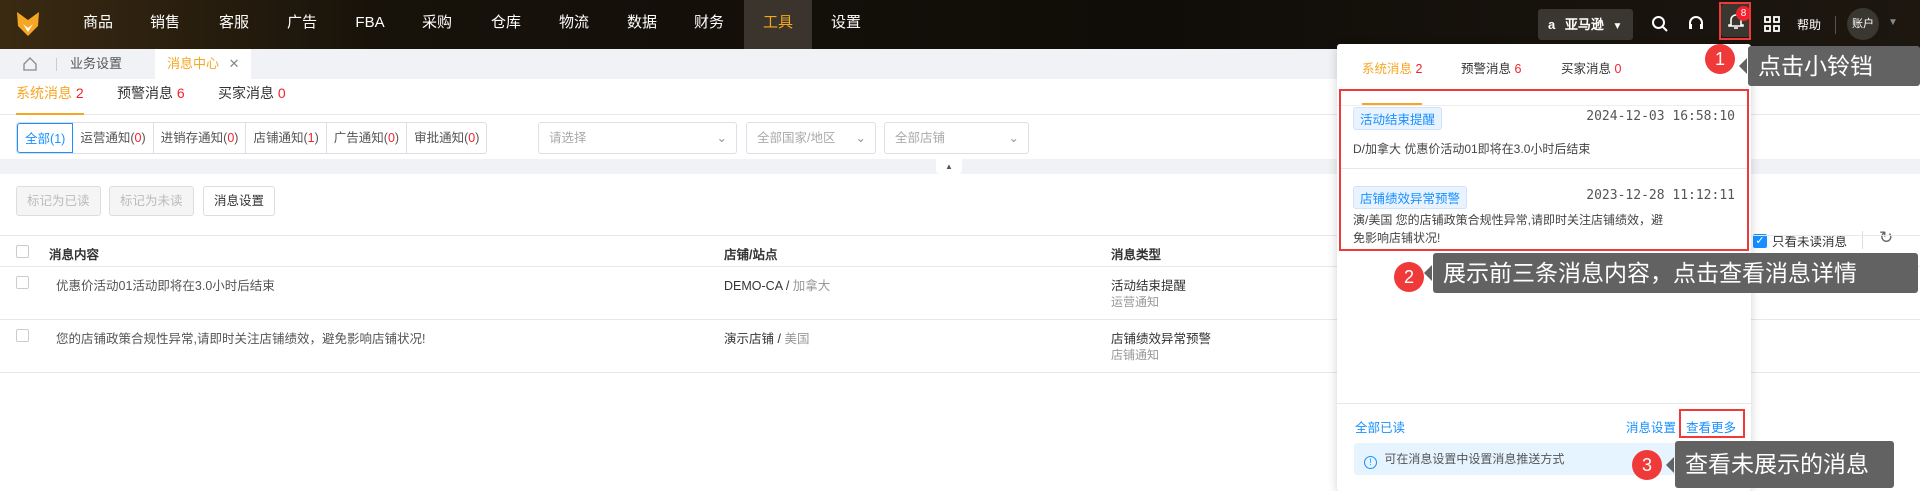  What do you see at coordinates (777, 286) in the screenshot?
I see `row-store: DEMO-CA / 加拿大` at bounding box center [777, 286].